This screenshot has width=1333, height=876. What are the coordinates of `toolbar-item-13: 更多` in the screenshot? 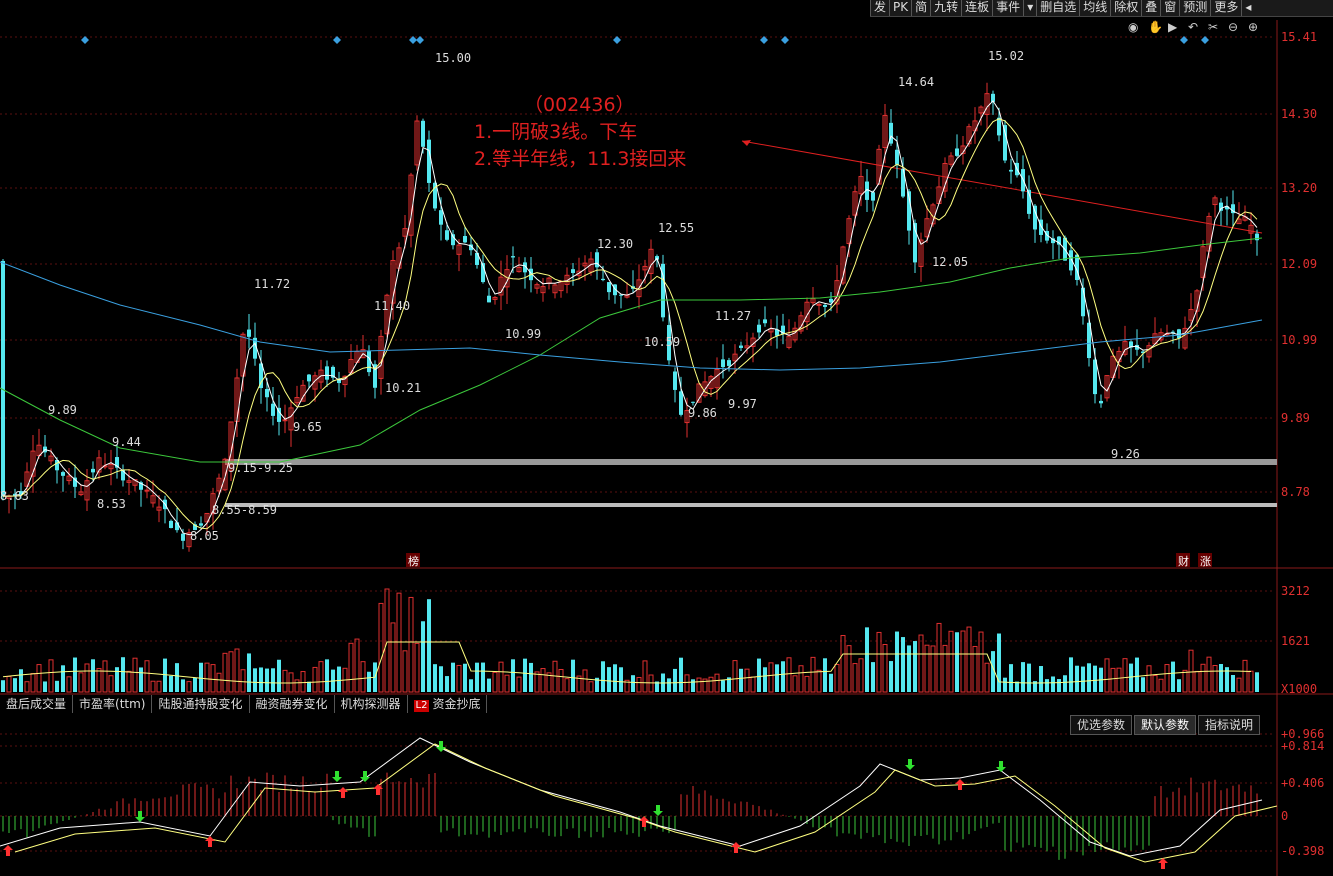 It's located at (1225, 8).